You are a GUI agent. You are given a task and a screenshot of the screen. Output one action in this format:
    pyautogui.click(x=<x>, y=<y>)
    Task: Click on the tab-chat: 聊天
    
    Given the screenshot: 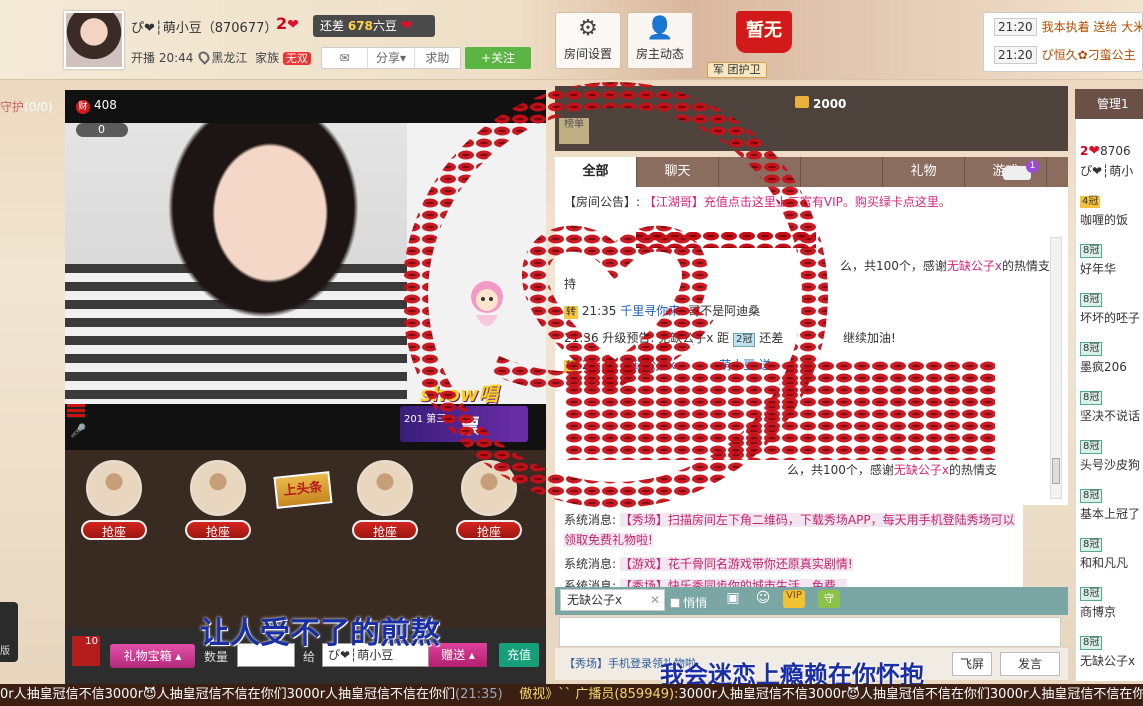 What is the action you would take?
    pyautogui.click(x=678, y=172)
    